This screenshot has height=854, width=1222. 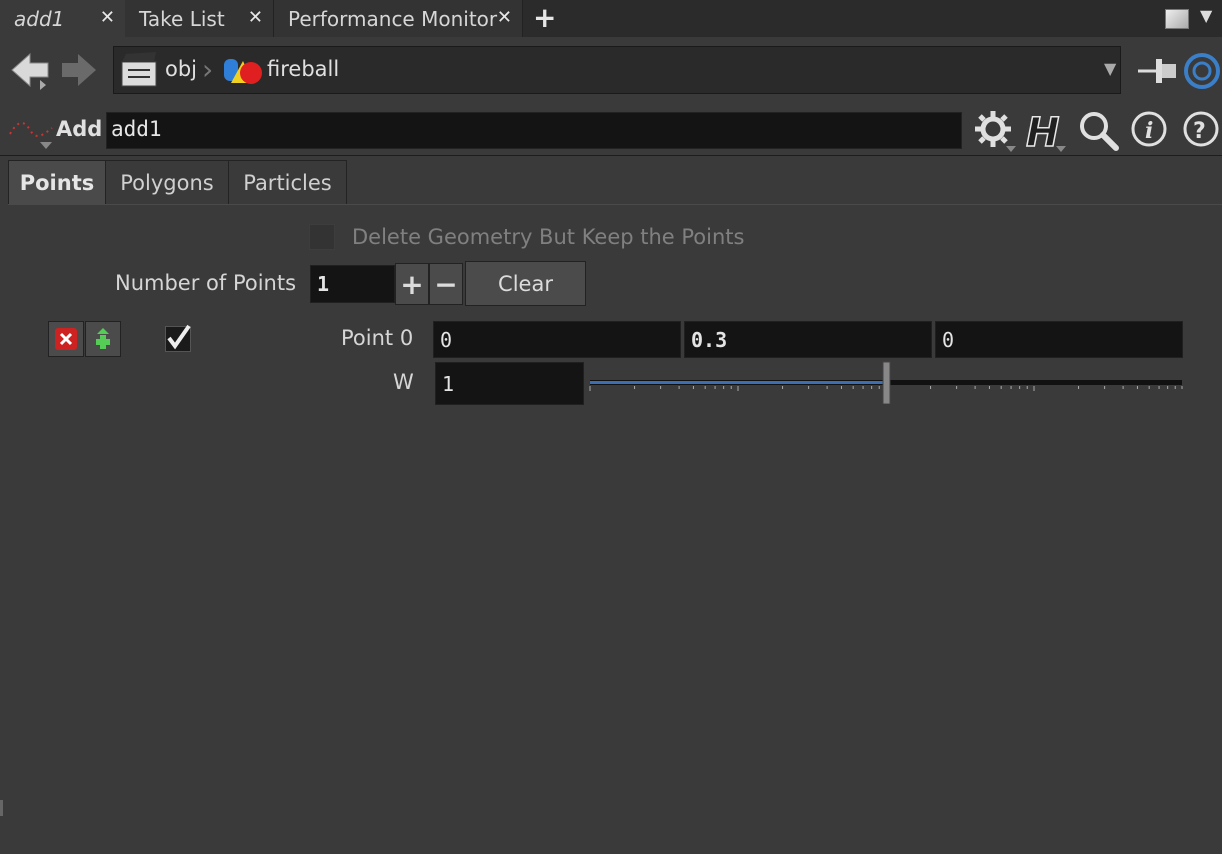 I want to click on info-icon: i, so click(x=1149, y=129).